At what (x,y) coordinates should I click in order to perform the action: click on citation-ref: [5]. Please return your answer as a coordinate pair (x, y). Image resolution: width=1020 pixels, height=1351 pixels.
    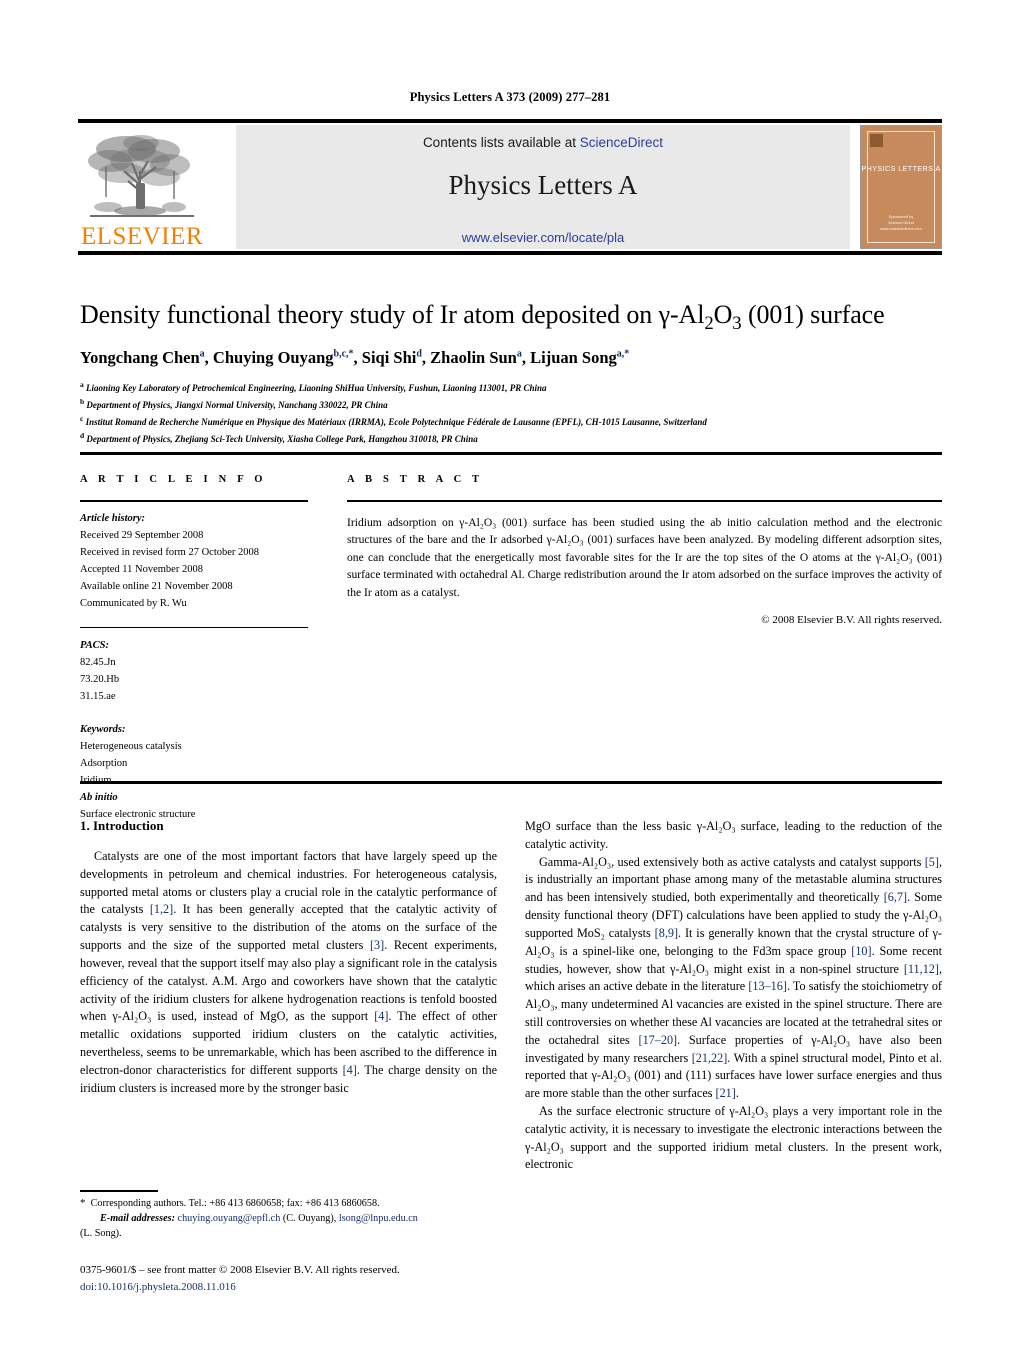
    Looking at the image, I should click on (932, 862).